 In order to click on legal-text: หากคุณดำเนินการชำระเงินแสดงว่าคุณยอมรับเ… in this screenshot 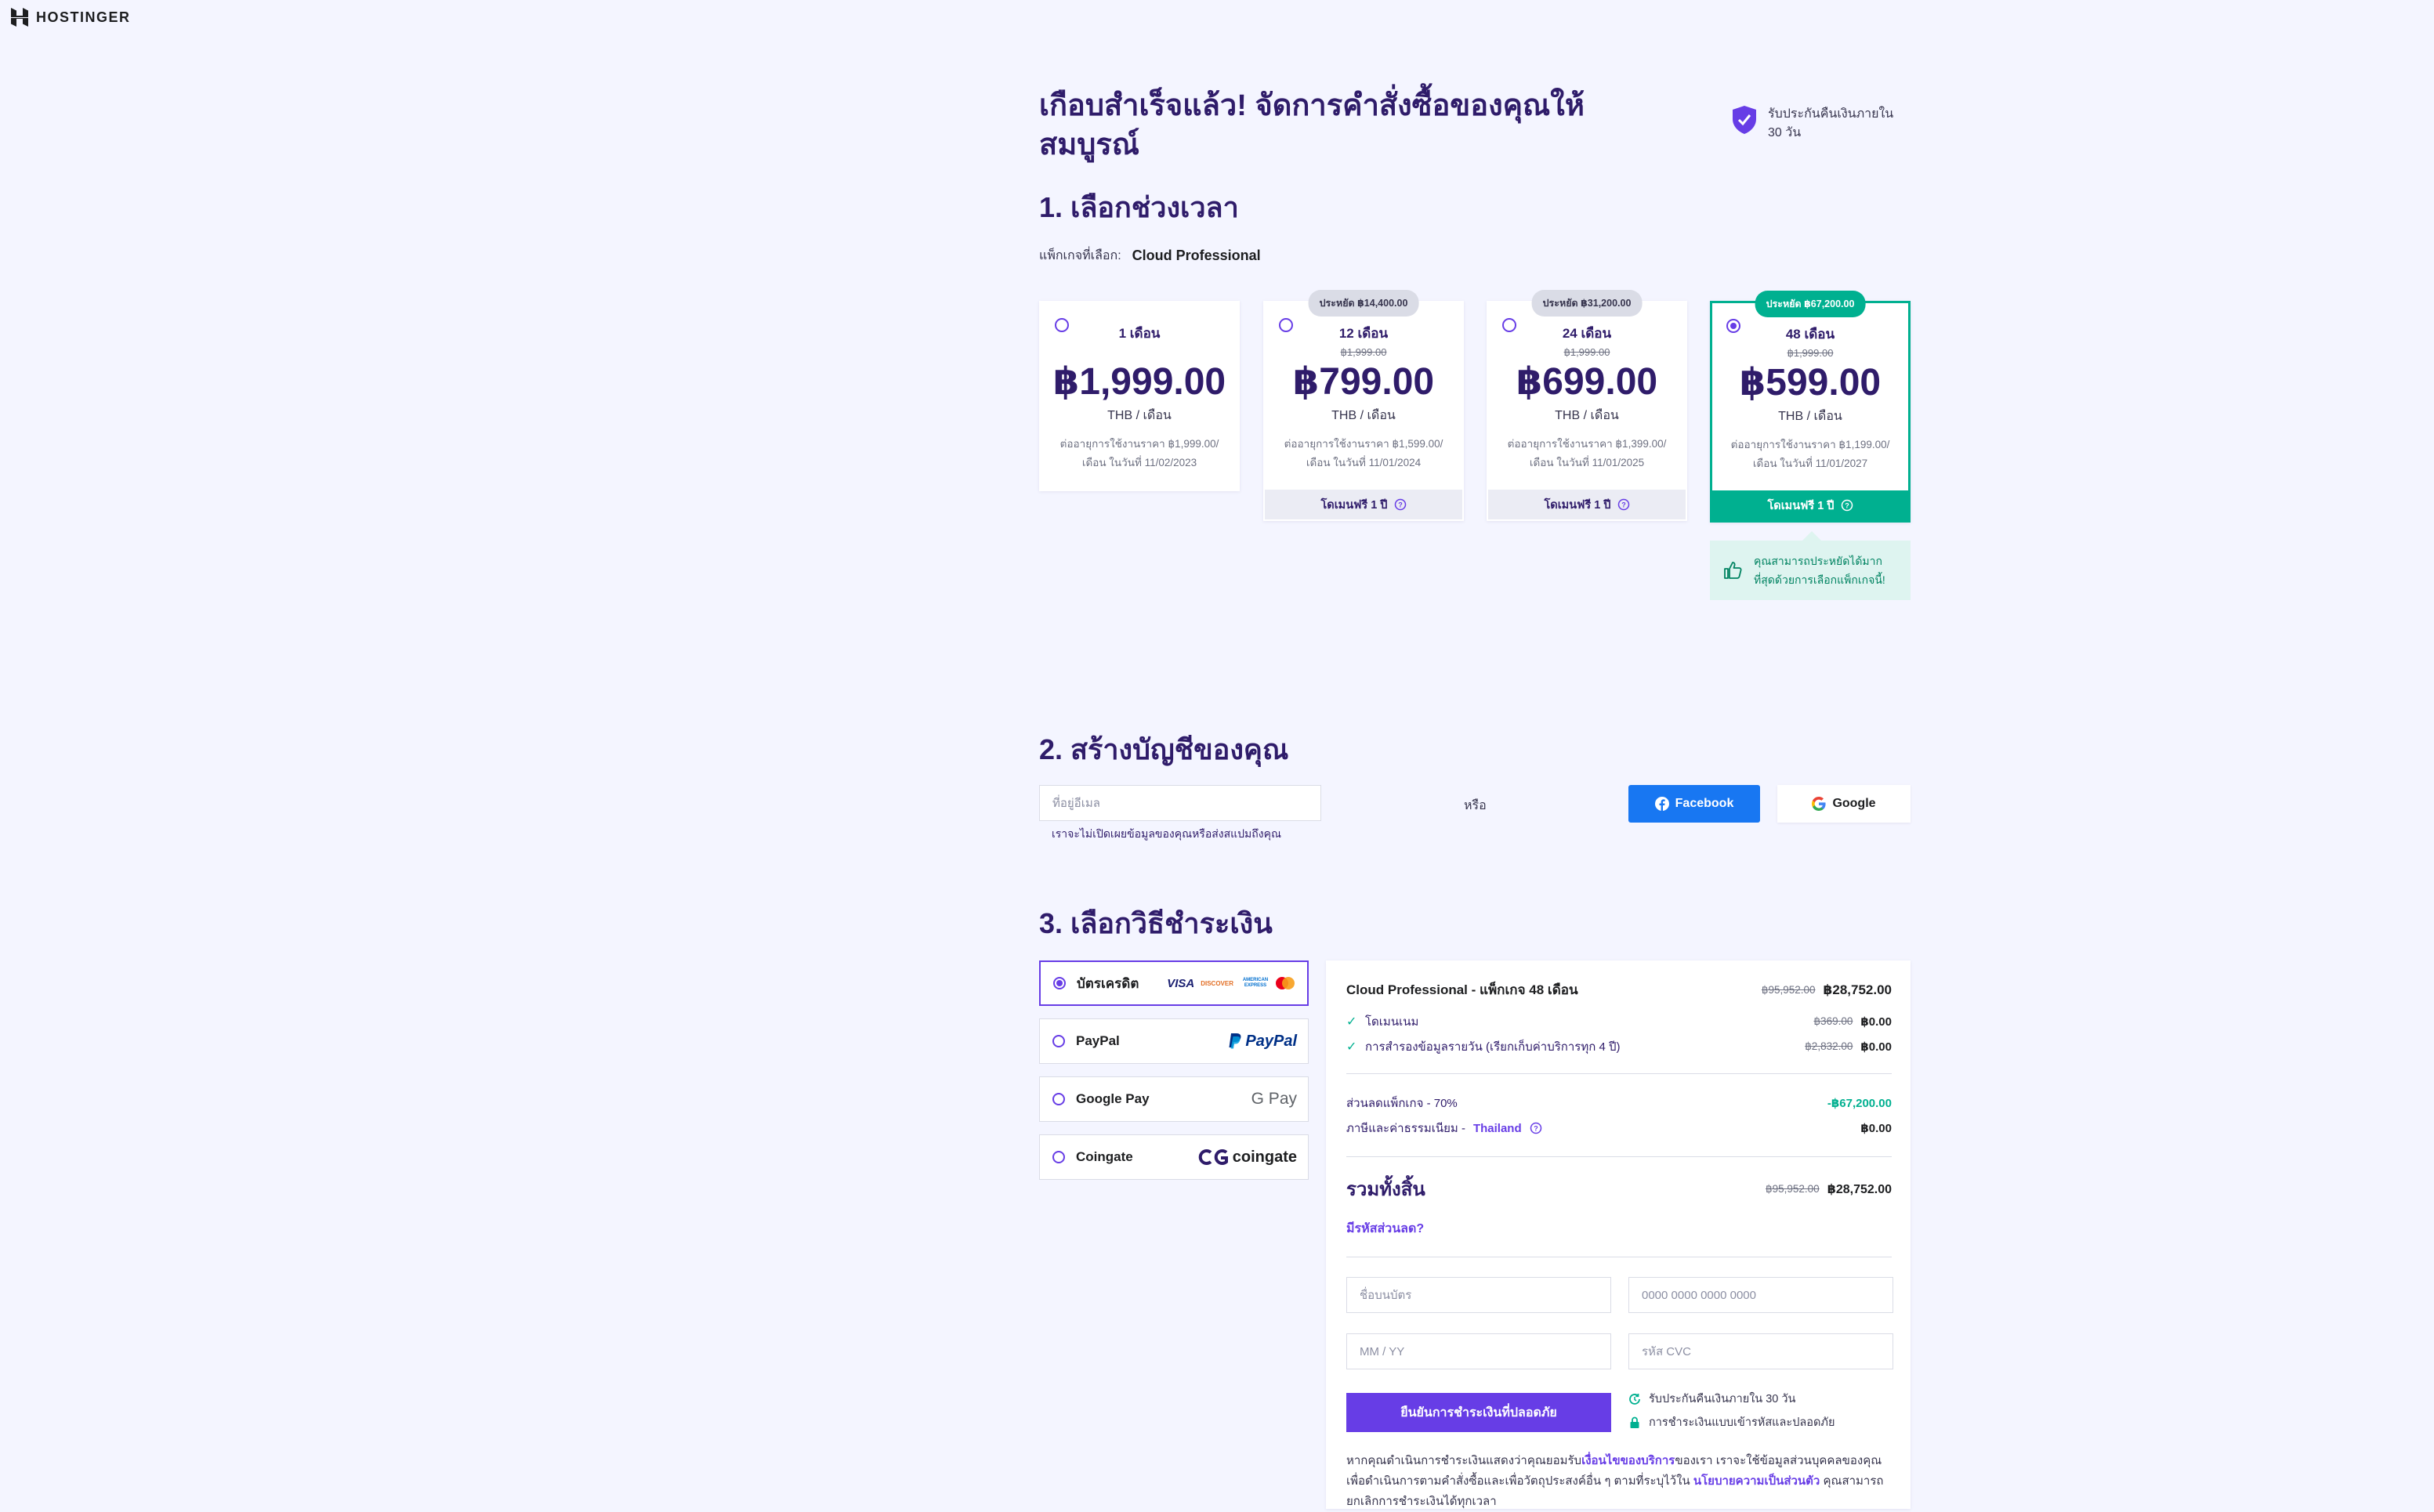, I will do `click(1620, 1482)`.